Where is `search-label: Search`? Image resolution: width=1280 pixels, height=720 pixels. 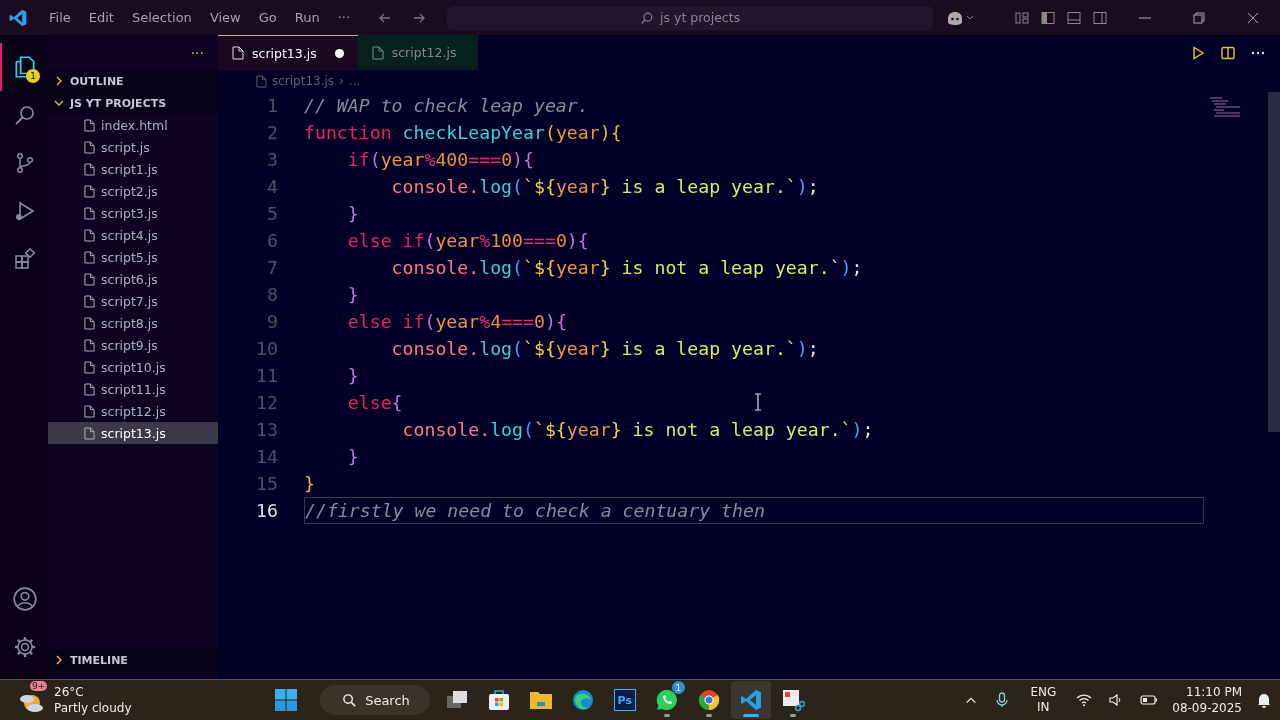
search-label: Search is located at coordinates (387, 700).